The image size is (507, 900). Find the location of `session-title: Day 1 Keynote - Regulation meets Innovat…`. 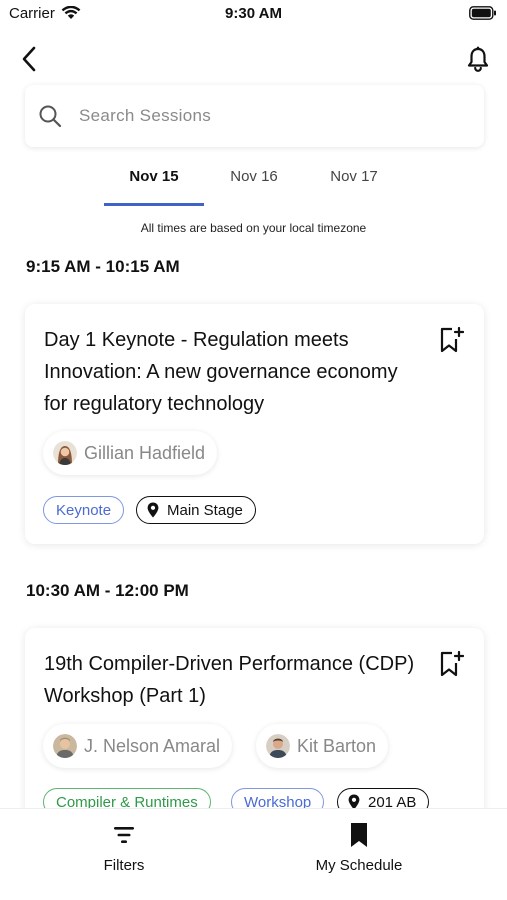

session-title: Day 1 Keynote - Regulation meets Innovat… is located at coordinates (221, 372).